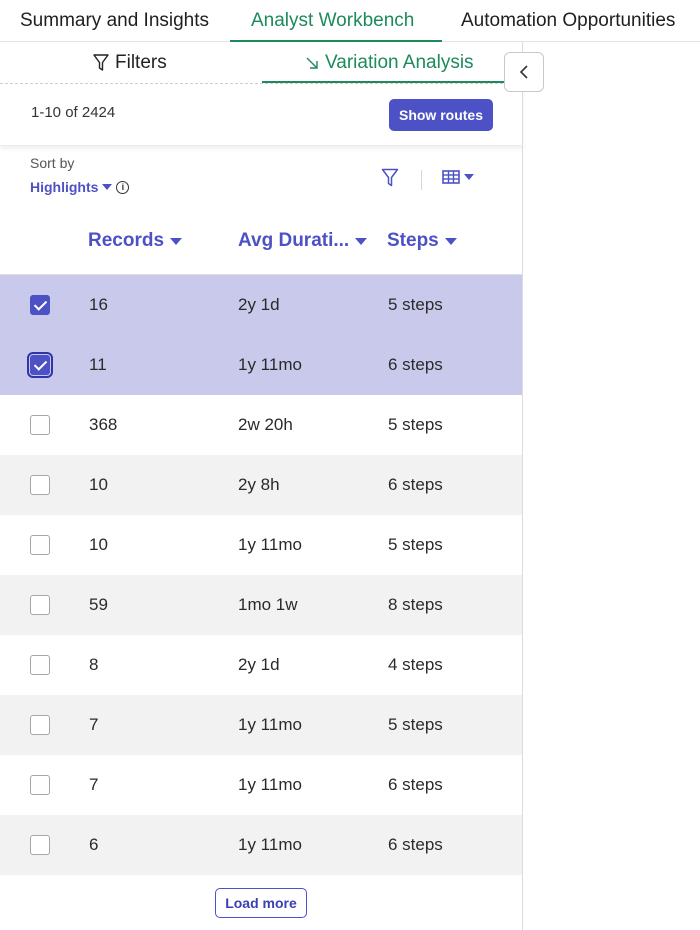 The width and height of the screenshot is (700, 930). Describe the element at coordinates (441, 115) in the screenshot. I see `show-routes-button: Show routes` at that location.